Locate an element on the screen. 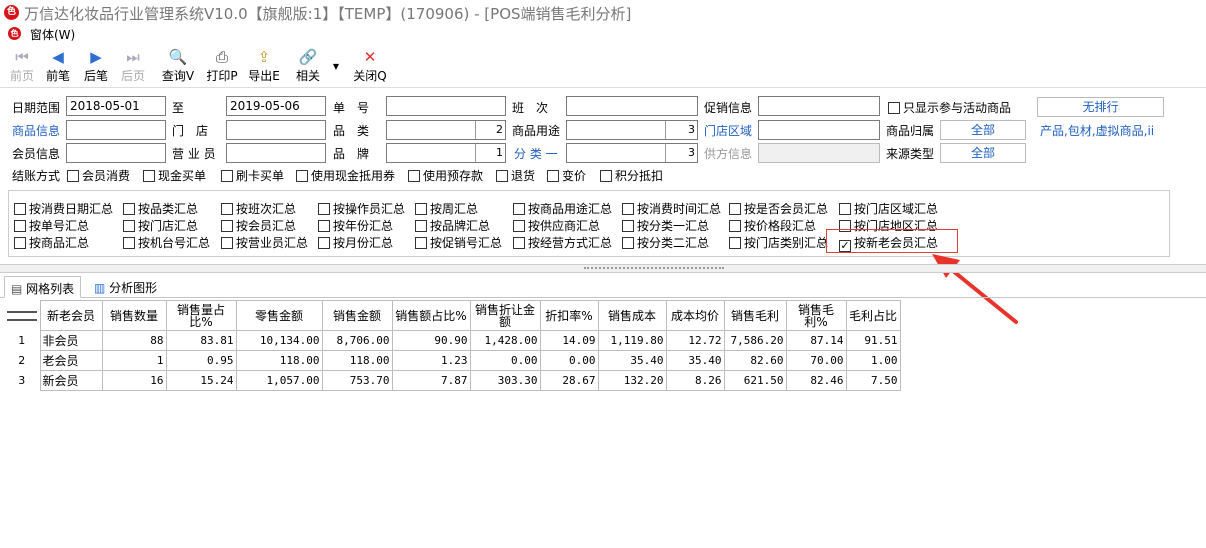  table-cell: 8,706.00 is located at coordinates (357, 340).